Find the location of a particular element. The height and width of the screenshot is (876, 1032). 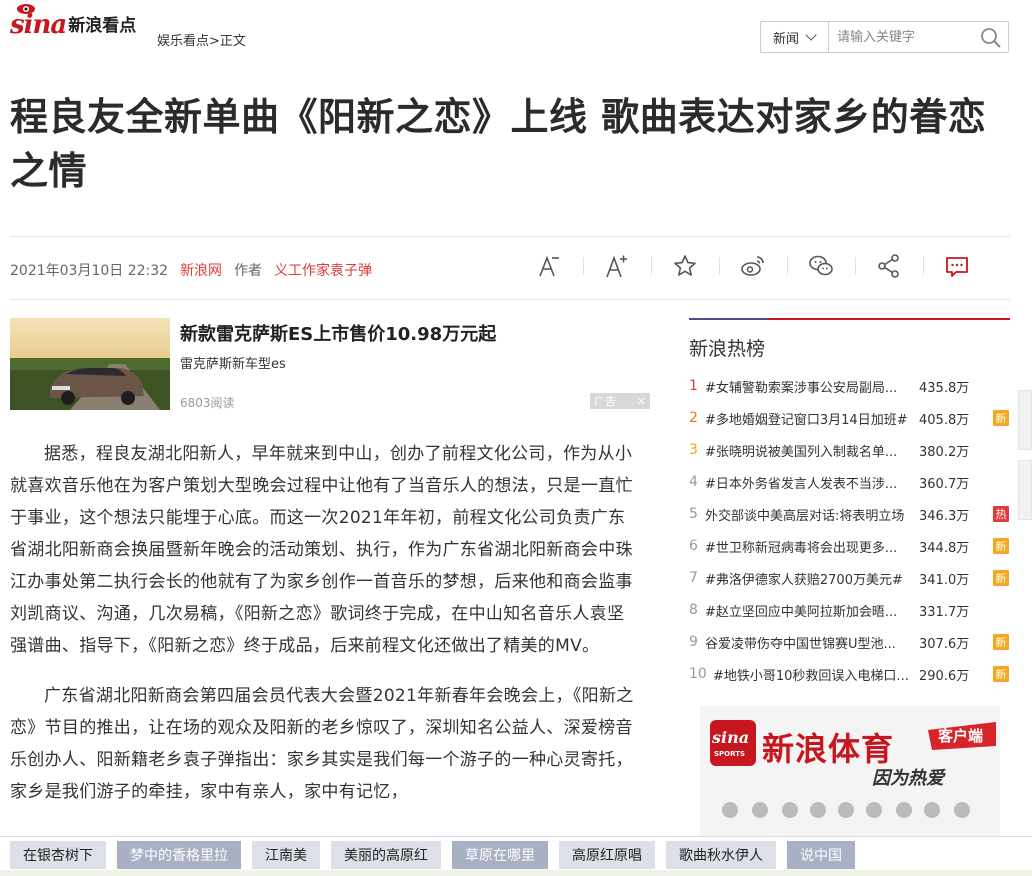

hot-topic: #弗洛伊德家人获赔2700万美元# is located at coordinates (812, 578).